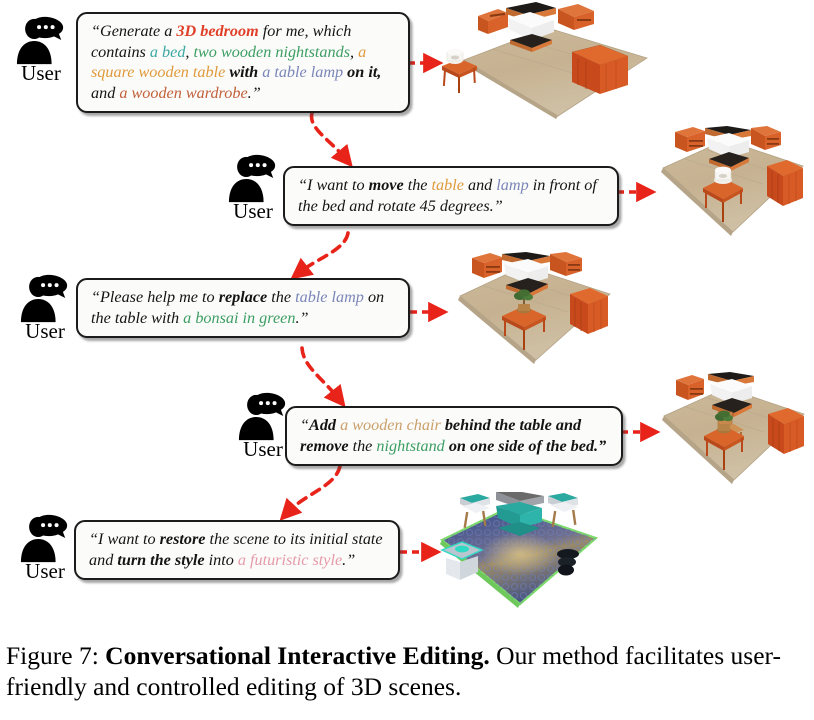  I want to click on bubble-text-run: table, so click(447, 185).